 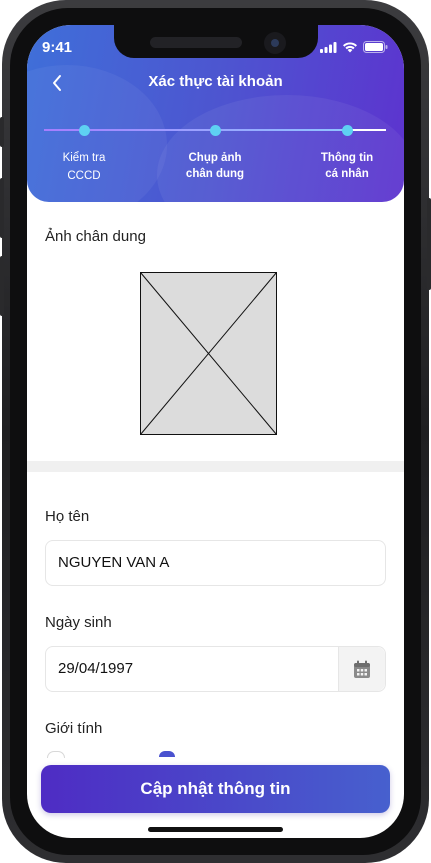 What do you see at coordinates (114, 562) in the screenshot?
I see `name-value: NGUYEN VAN A` at bounding box center [114, 562].